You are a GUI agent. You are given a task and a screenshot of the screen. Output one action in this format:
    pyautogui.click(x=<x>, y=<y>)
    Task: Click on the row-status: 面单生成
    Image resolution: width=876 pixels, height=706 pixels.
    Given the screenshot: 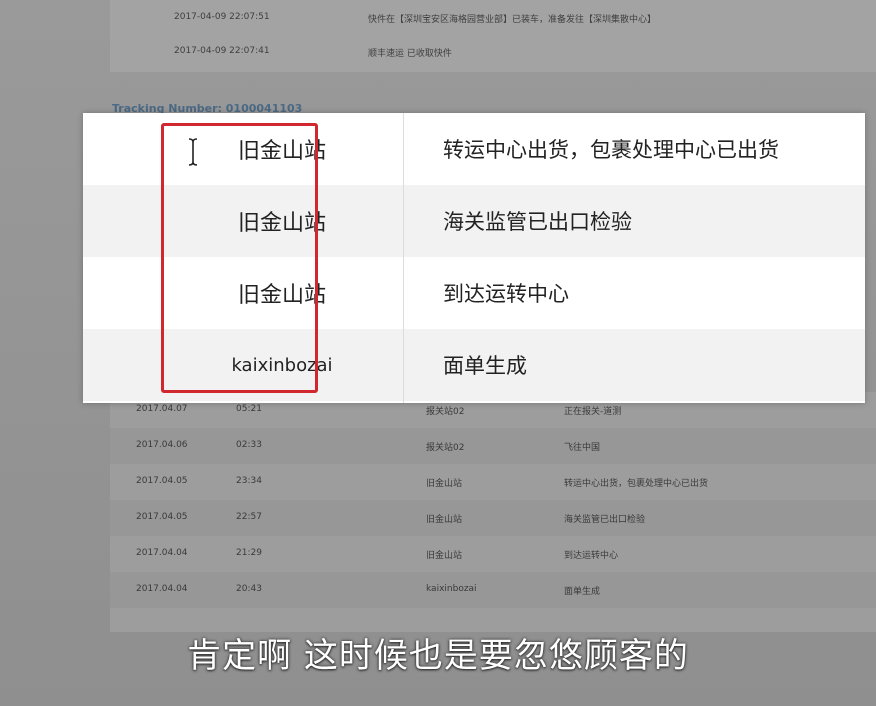 What is the action you would take?
    pyautogui.click(x=582, y=592)
    